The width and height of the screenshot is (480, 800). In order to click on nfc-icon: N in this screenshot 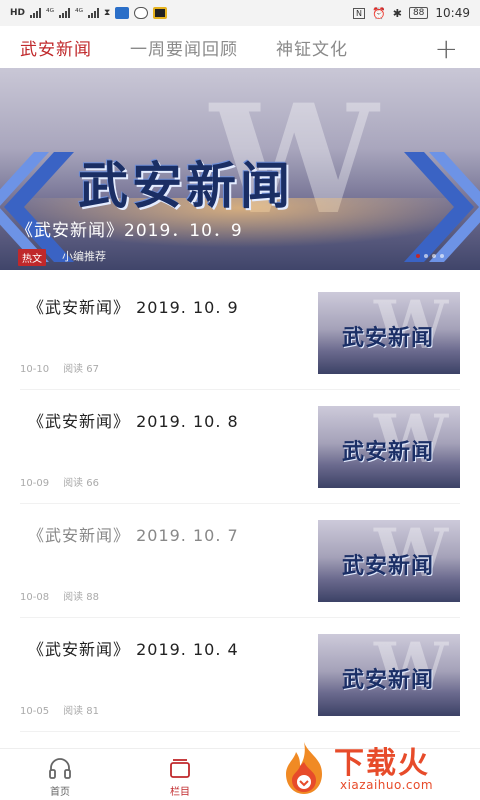, I will do `click(359, 13)`.